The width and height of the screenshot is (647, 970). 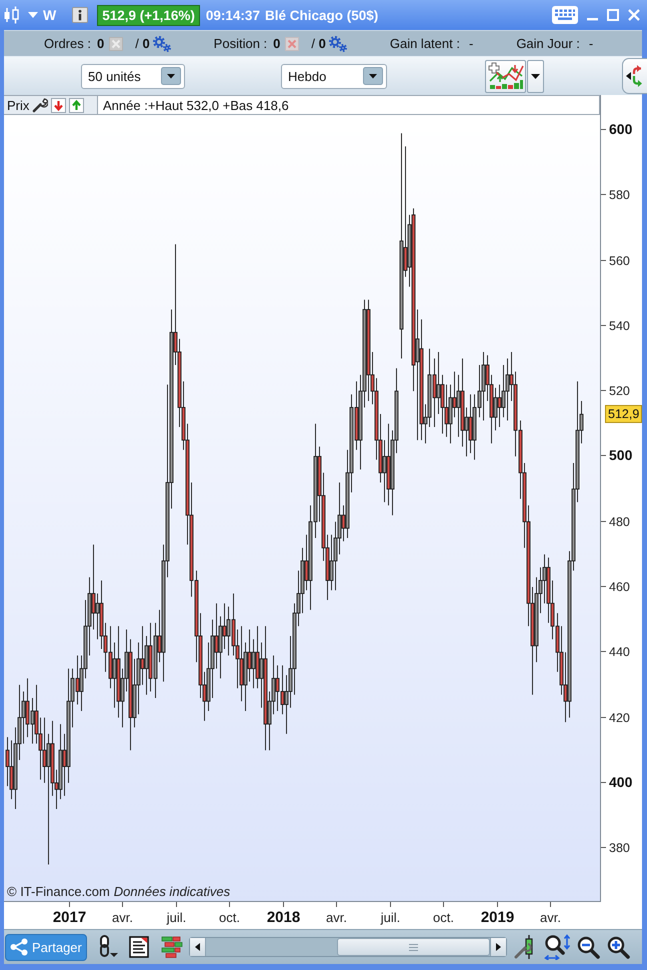 What do you see at coordinates (620, 455) in the screenshot?
I see `y-axis-label: 500` at bounding box center [620, 455].